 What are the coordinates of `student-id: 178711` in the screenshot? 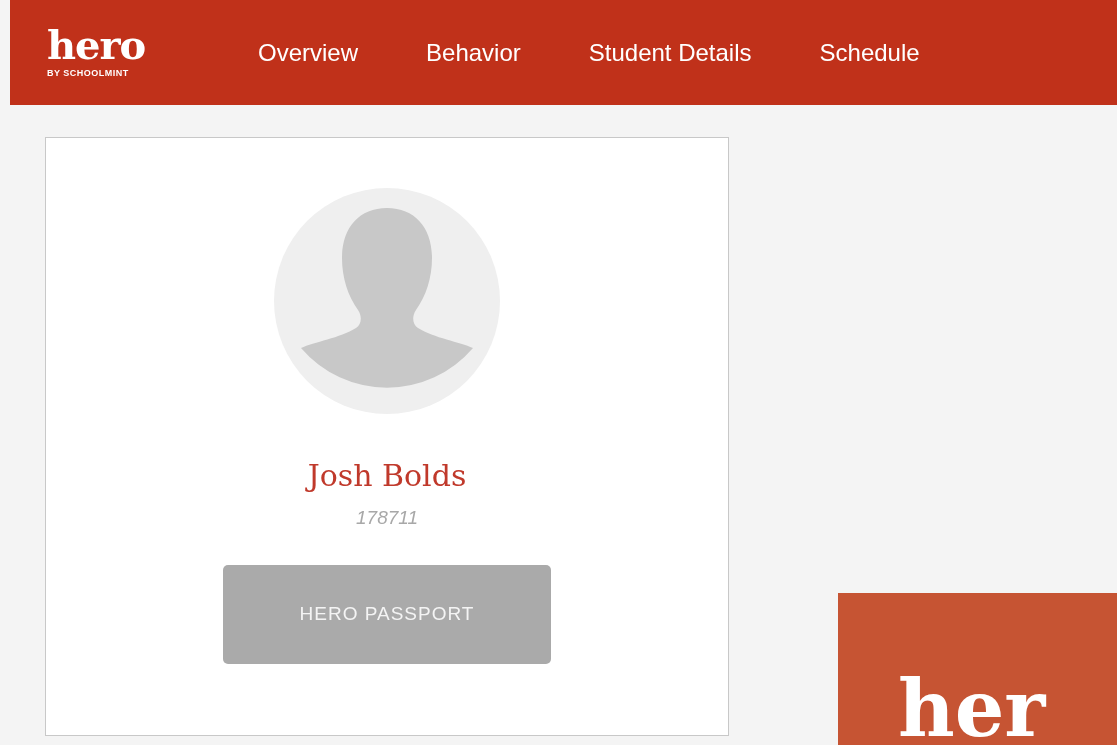 It's located at (387, 518).